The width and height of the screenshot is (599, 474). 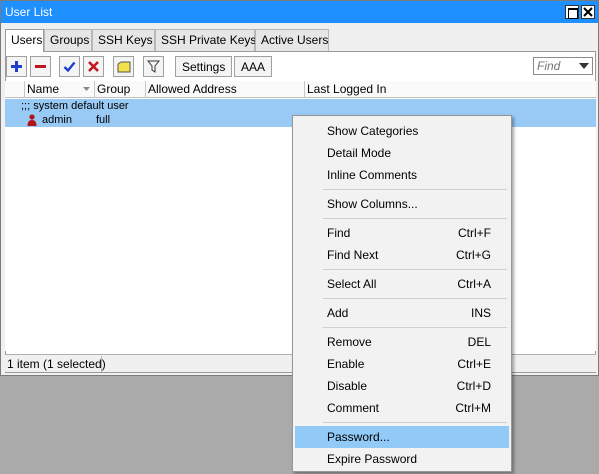 I want to click on plus-icon, so click(x=16, y=66).